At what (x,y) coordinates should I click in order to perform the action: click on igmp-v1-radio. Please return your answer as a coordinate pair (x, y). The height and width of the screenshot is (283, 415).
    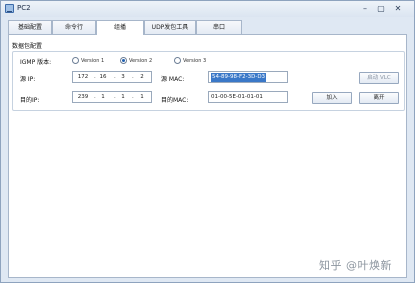
    Looking at the image, I should click on (75, 60).